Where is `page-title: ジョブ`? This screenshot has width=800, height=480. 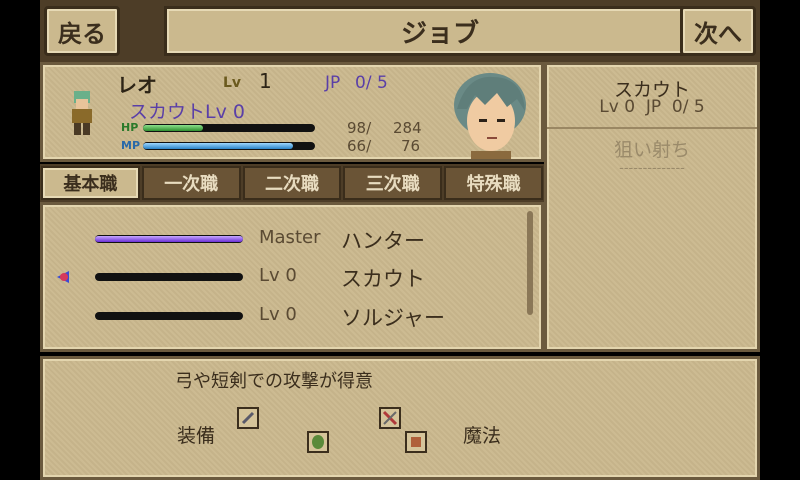
page-title: ジョブ is located at coordinates (440, 31).